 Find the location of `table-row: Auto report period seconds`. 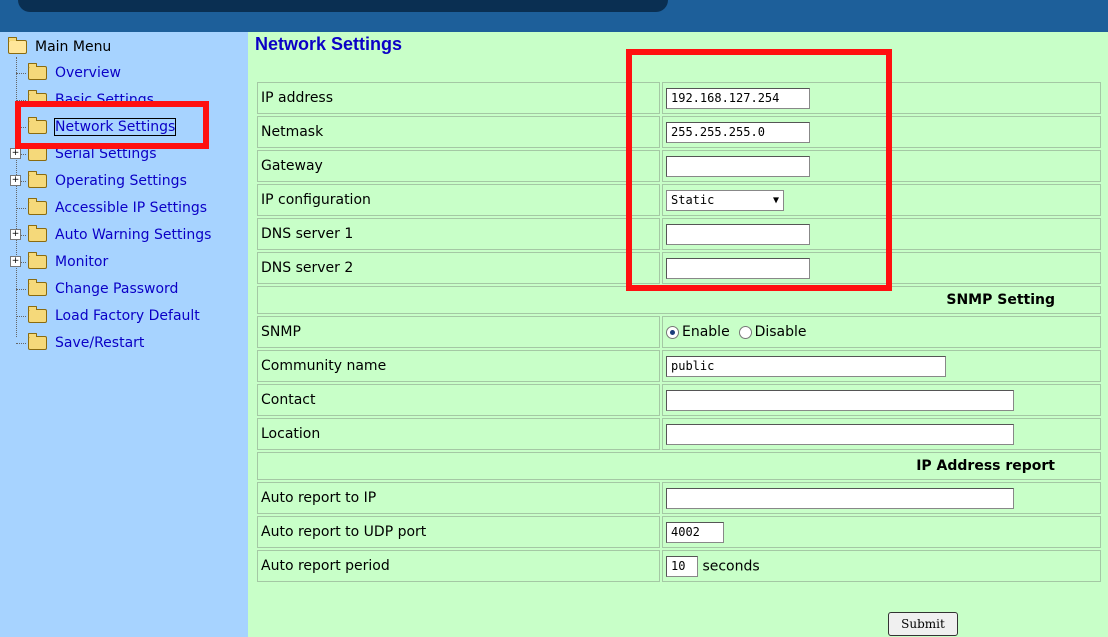

table-row: Auto report period seconds is located at coordinates (679, 566).